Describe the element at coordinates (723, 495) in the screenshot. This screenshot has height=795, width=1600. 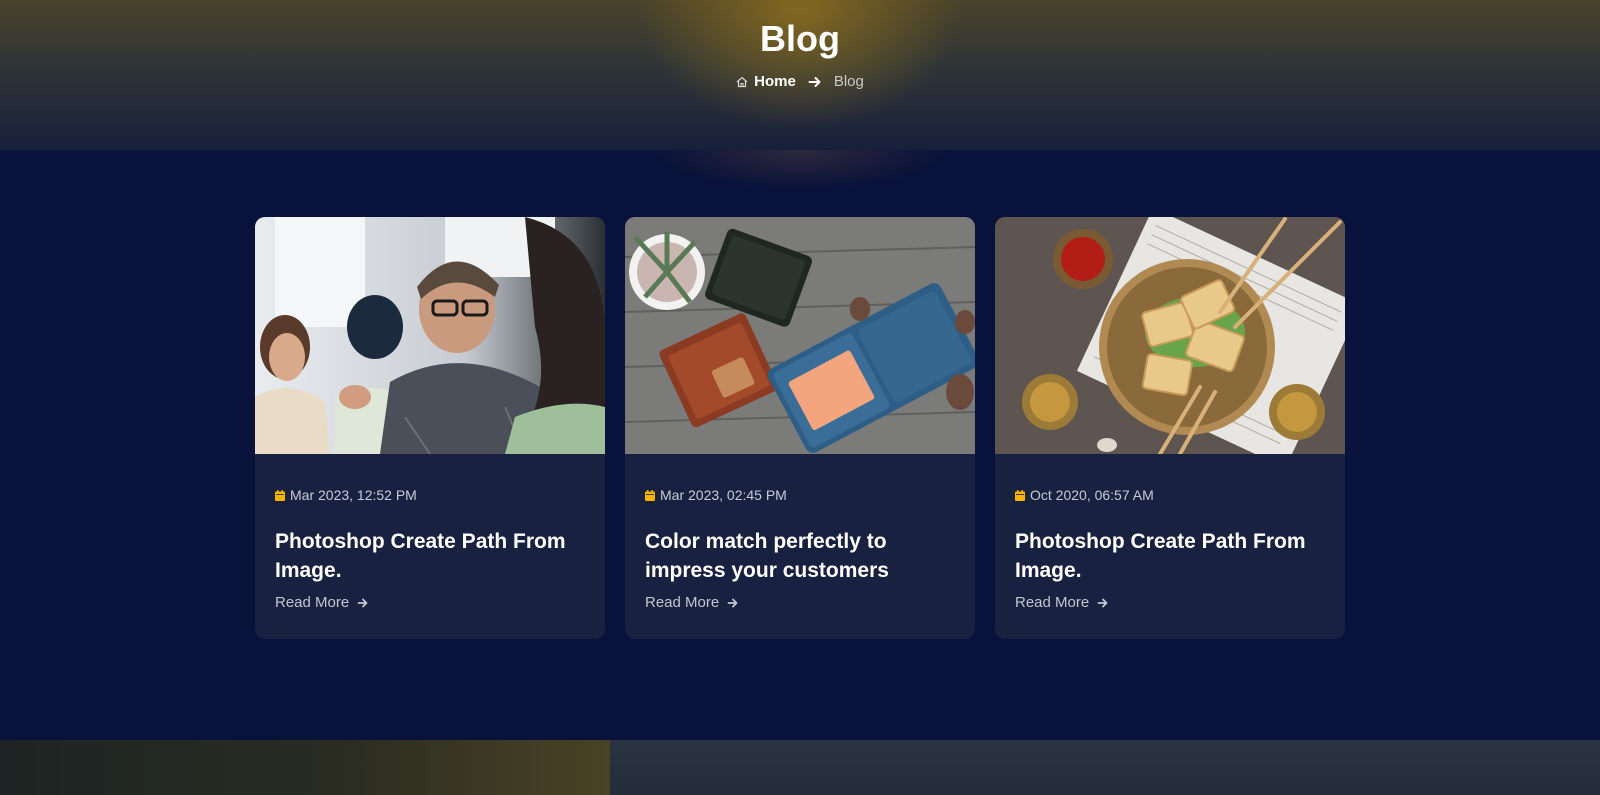
I see `post-date-text: Mar 2023, 02:45 PM` at that location.